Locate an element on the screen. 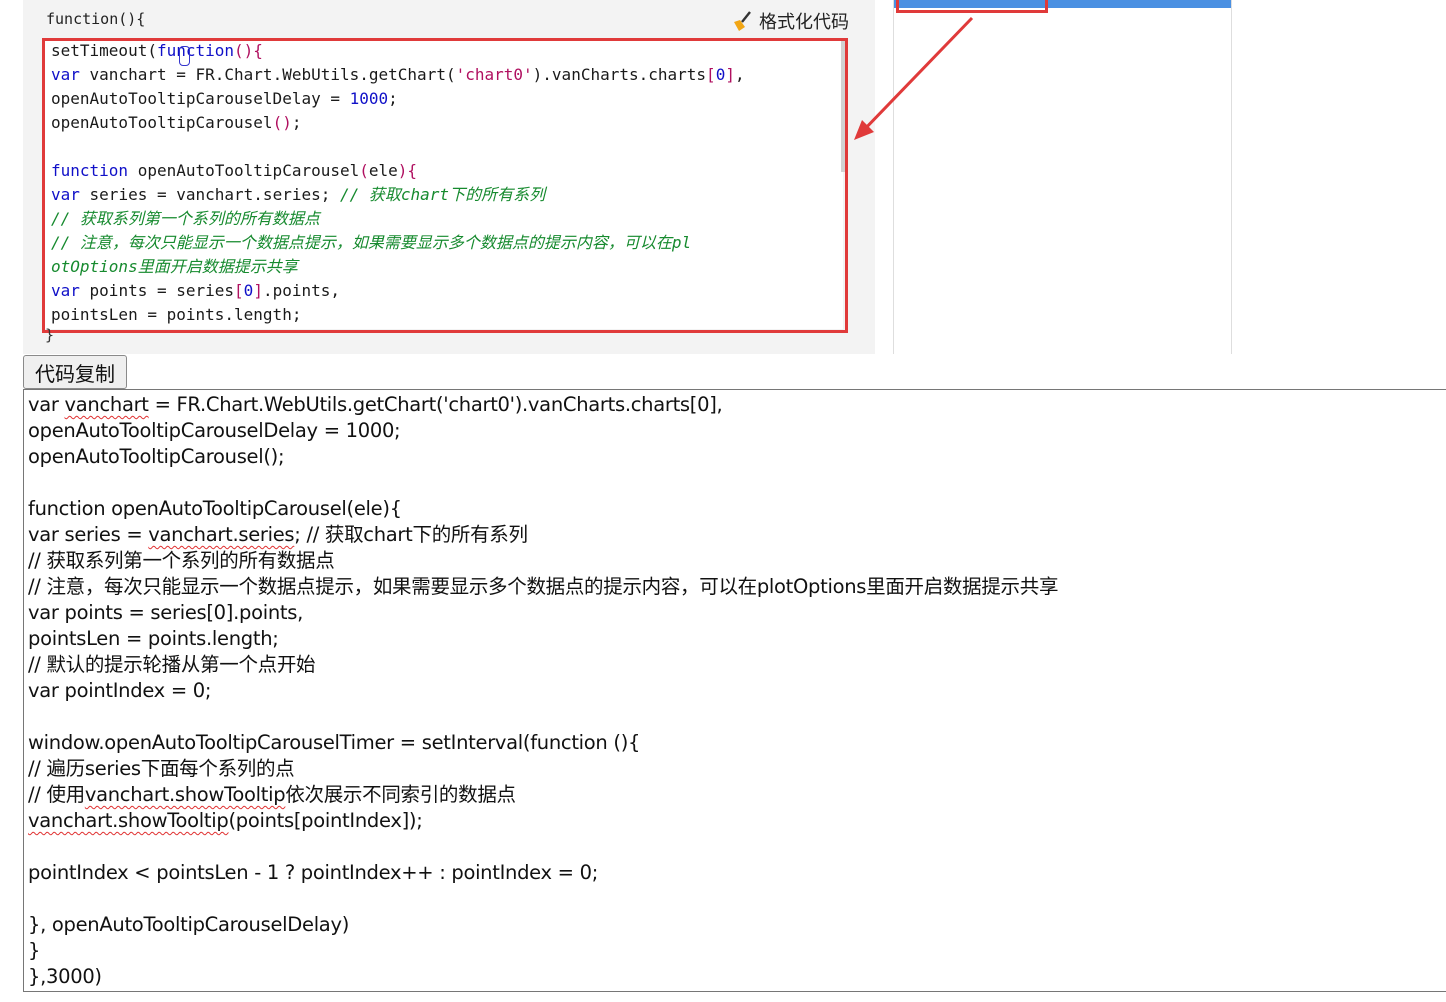 The image size is (1446, 1002). textarea-line: // 遍历series下面每个系列的点 is located at coordinates (735, 769).